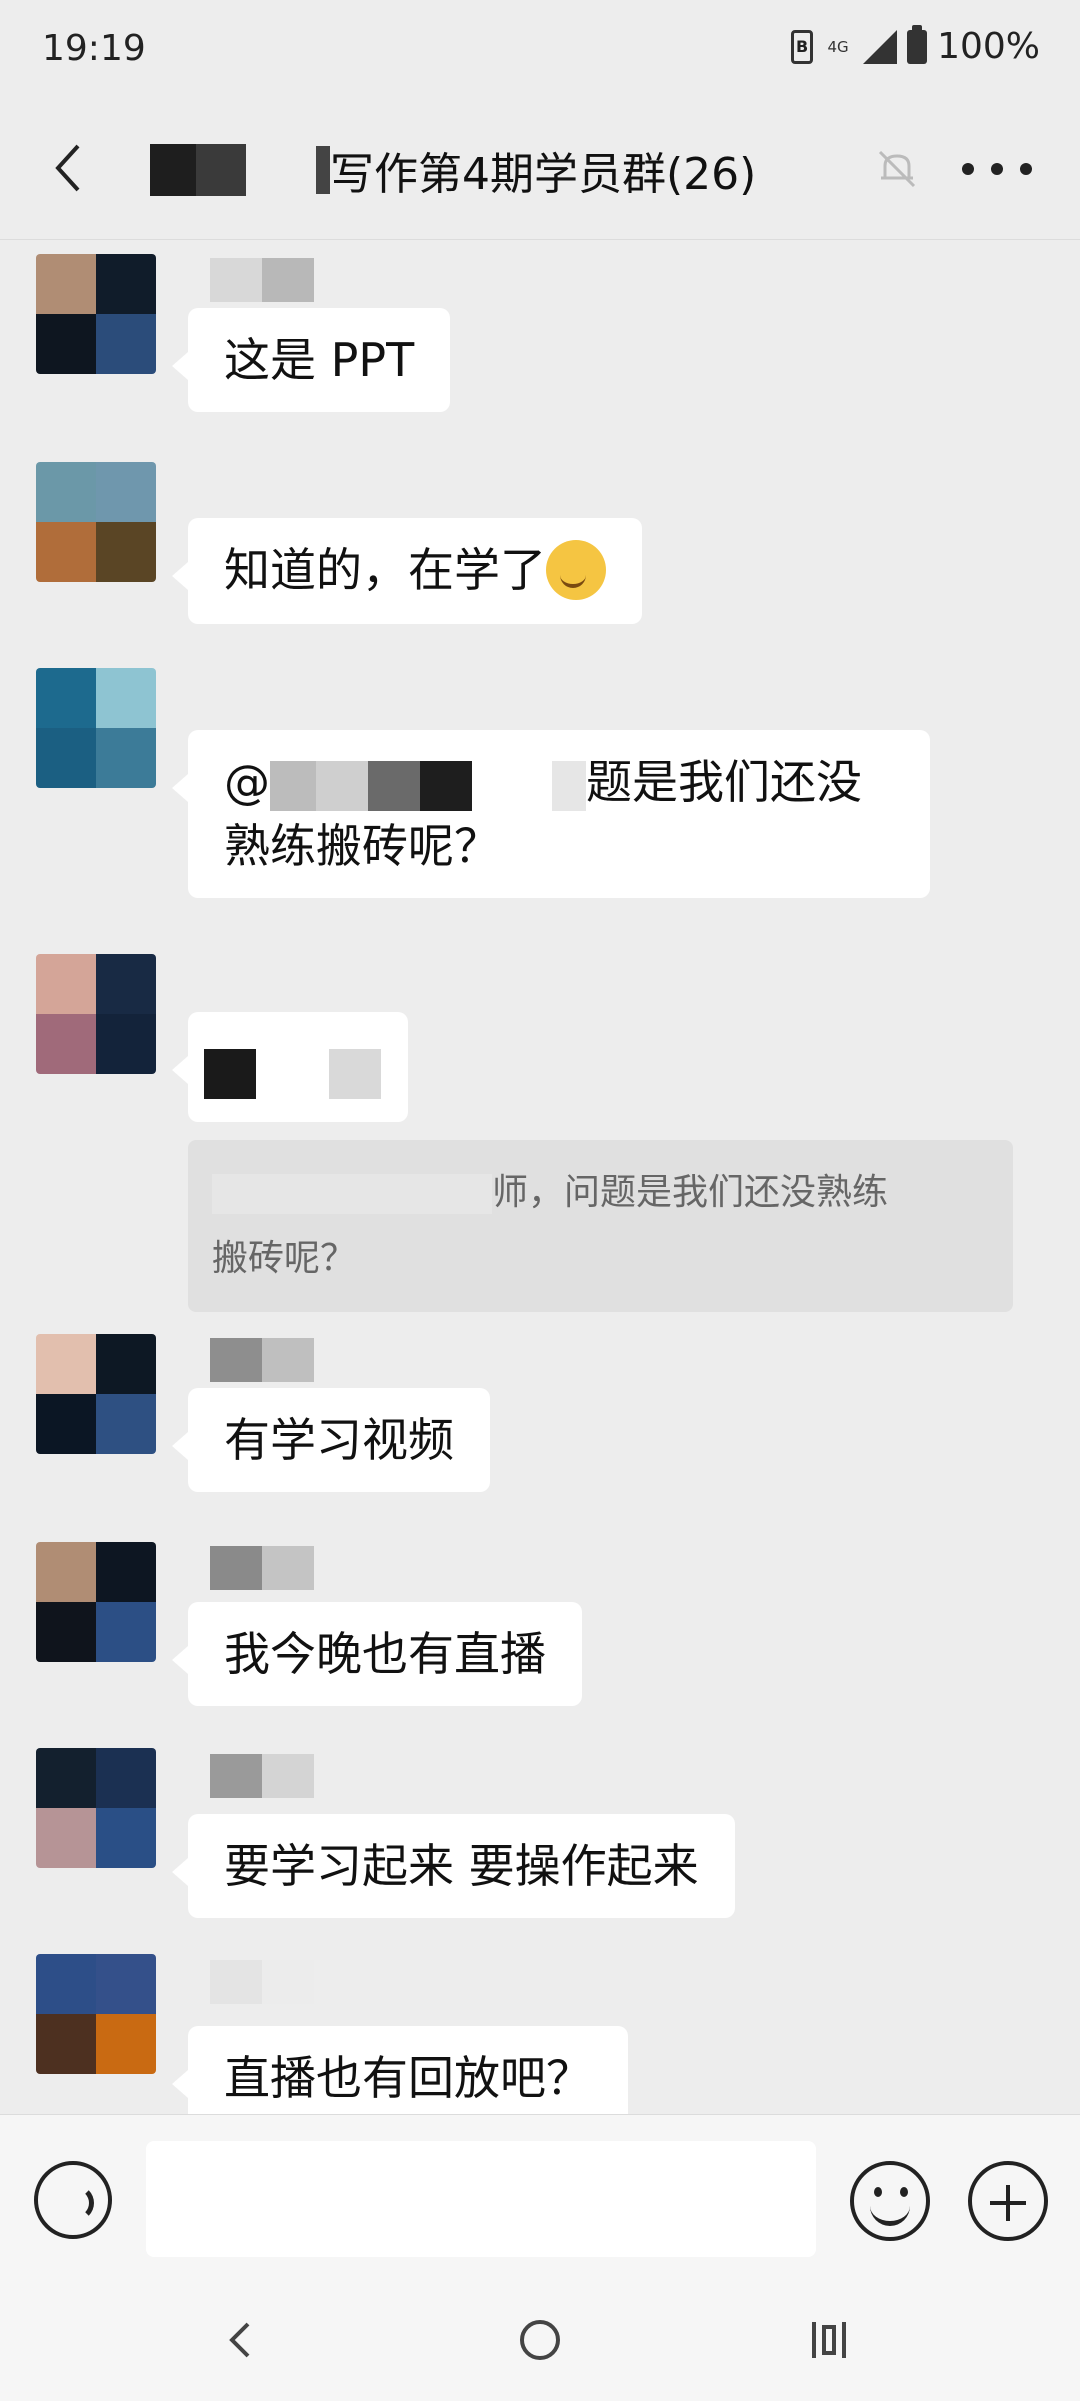  I want to click on mute-bell-icon, so click(897, 169).